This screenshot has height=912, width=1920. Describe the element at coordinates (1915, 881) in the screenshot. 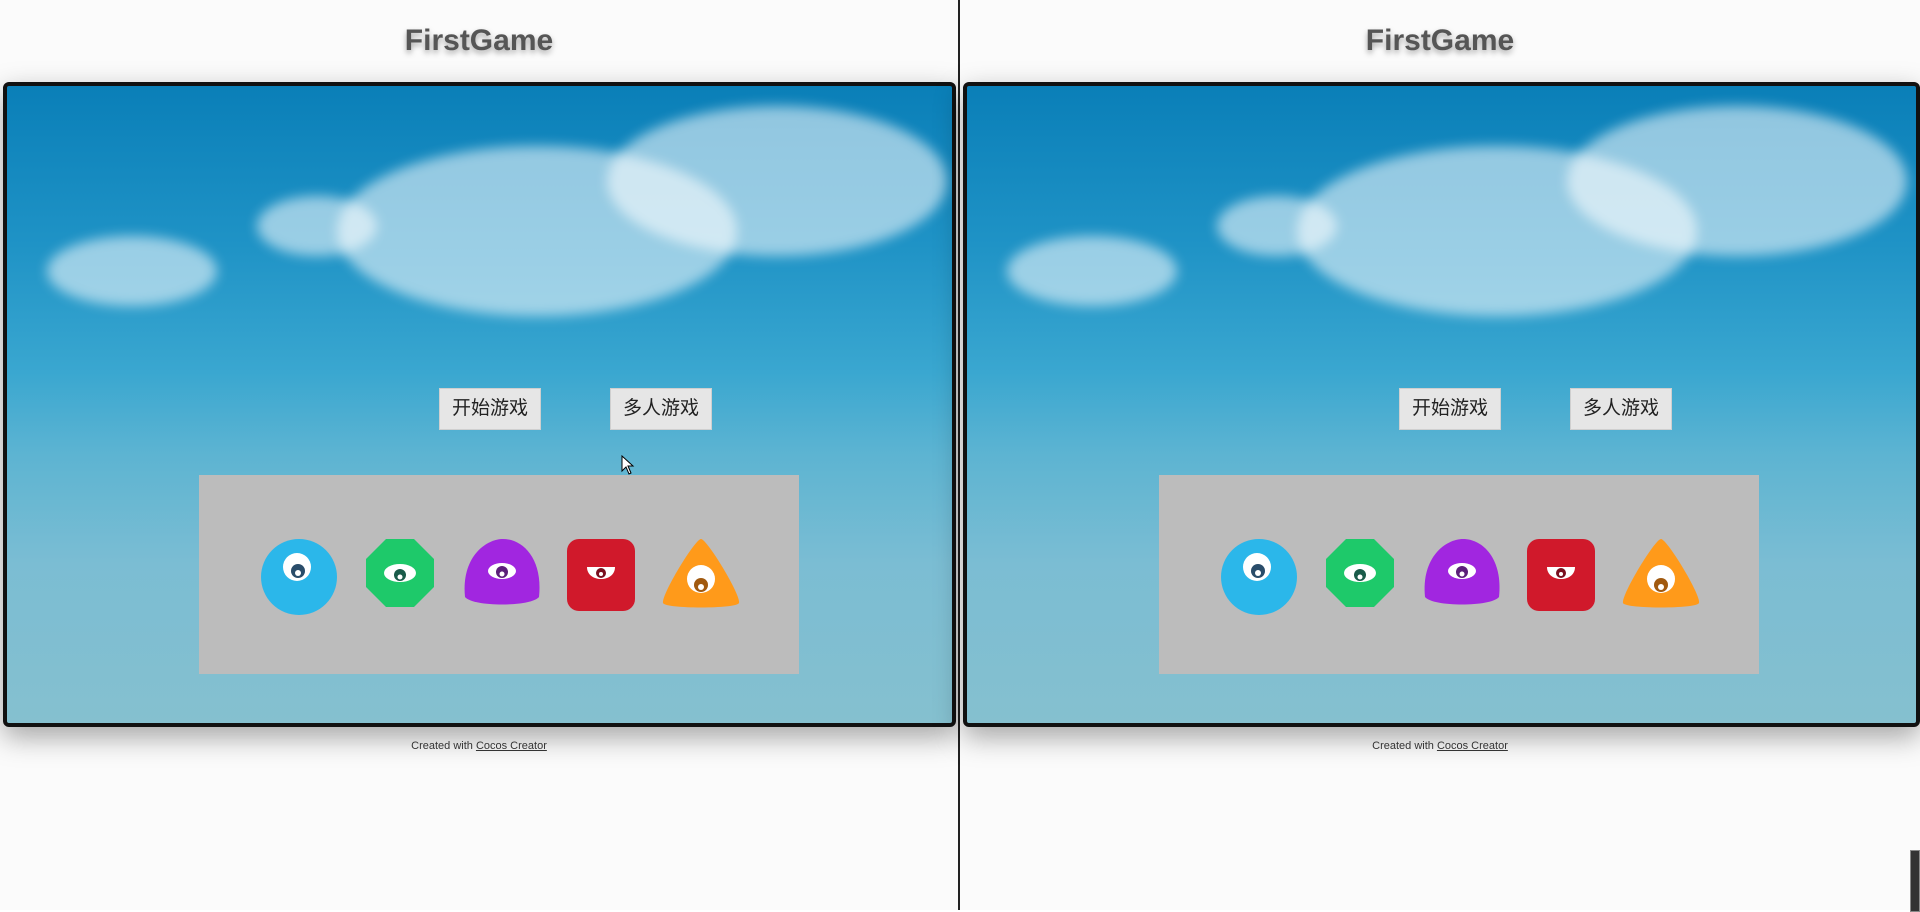

I see `scrollbar-handle` at that location.